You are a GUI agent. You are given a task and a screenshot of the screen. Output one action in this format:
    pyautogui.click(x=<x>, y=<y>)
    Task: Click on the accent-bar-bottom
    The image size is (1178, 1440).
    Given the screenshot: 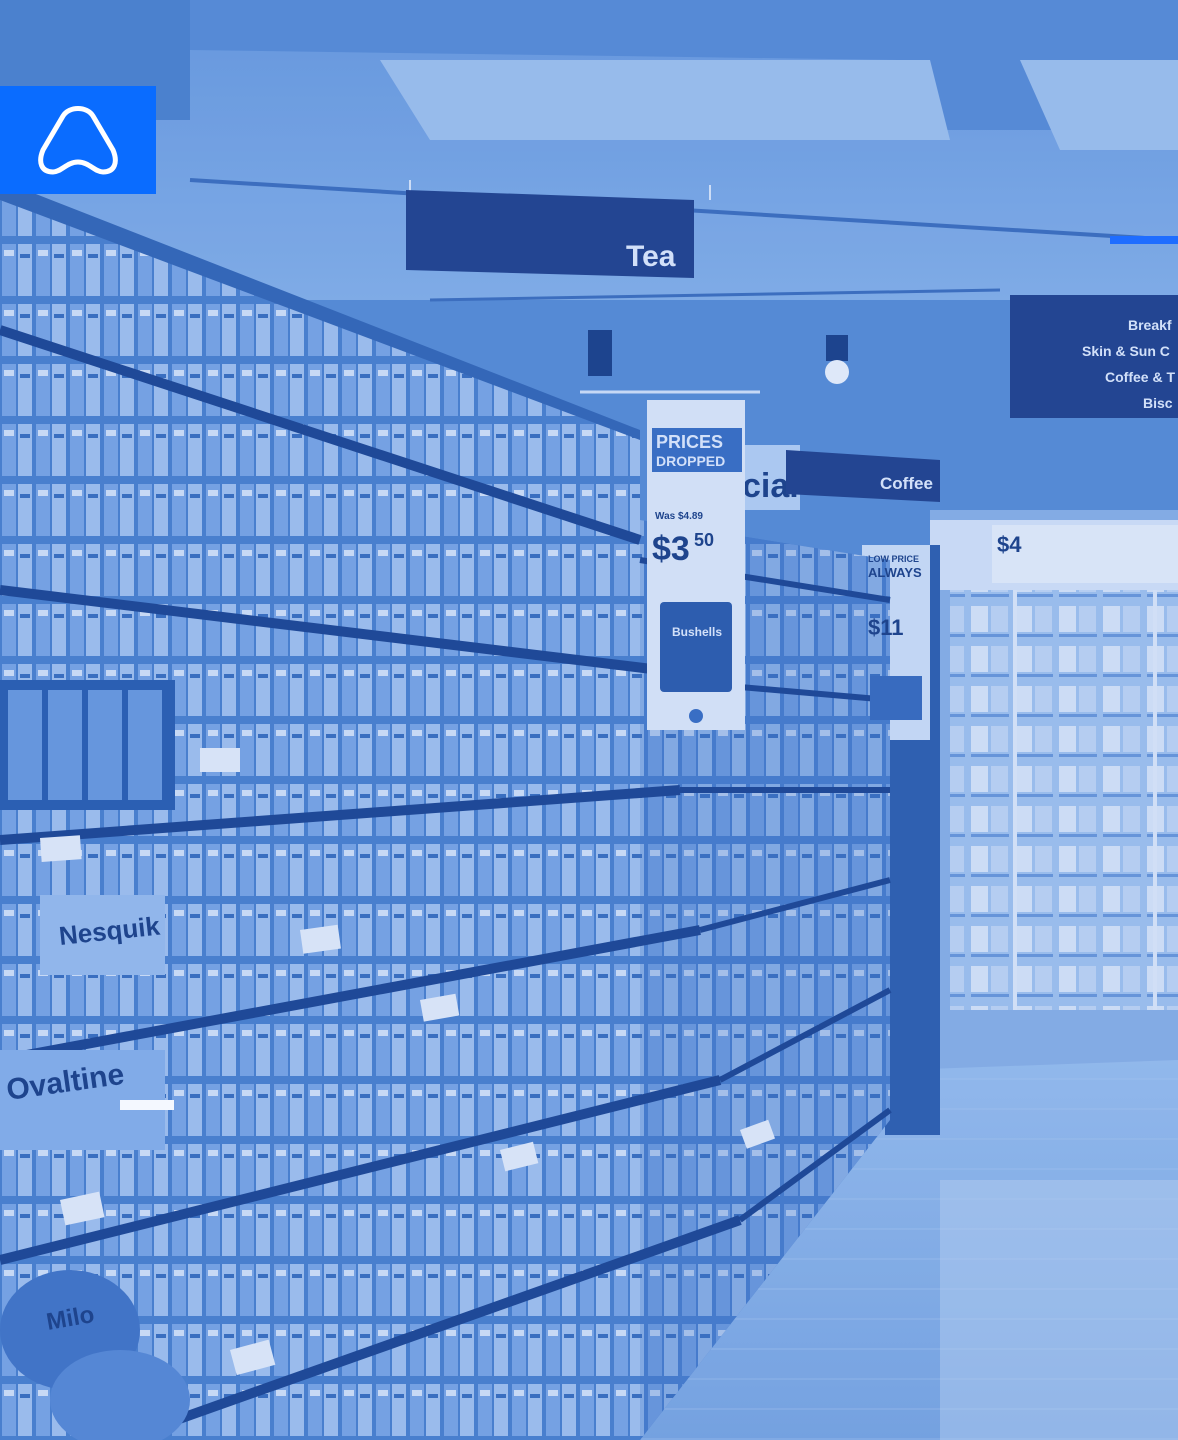 What is the action you would take?
    pyautogui.click(x=147, y=1105)
    